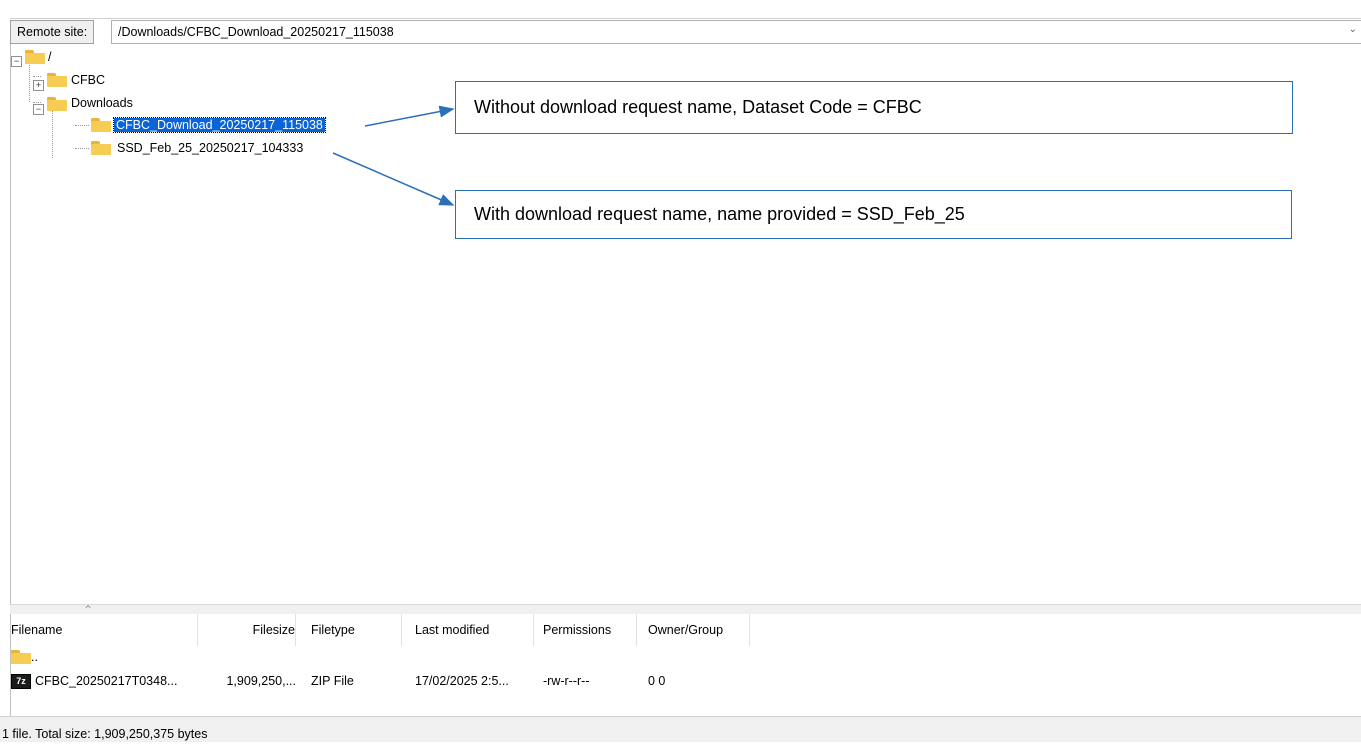 The image size is (1361, 751). What do you see at coordinates (452, 630) in the screenshot?
I see `column-label: Last modified` at bounding box center [452, 630].